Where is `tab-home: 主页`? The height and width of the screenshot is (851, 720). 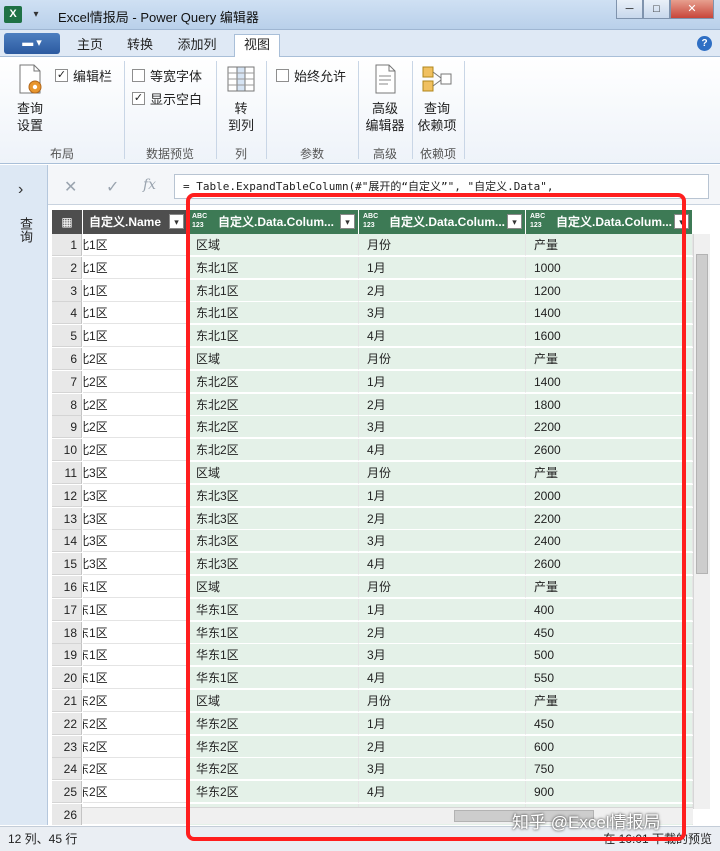 tab-home: 主页 is located at coordinates (90, 46).